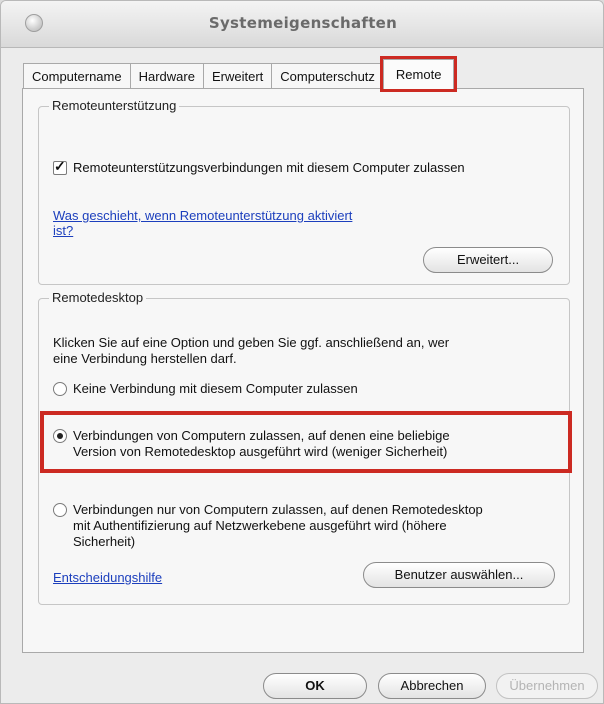 The height and width of the screenshot is (704, 604). What do you see at coordinates (166, 76) in the screenshot?
I see `tab-hardware: Hardware` at bounding box center [166, 76].